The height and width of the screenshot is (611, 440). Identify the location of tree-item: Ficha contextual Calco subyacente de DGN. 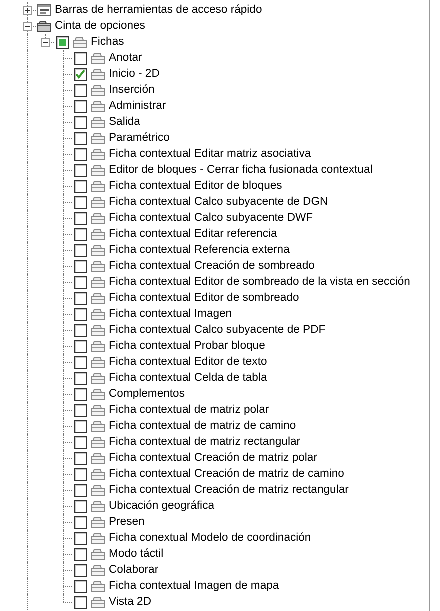
(218, 202).